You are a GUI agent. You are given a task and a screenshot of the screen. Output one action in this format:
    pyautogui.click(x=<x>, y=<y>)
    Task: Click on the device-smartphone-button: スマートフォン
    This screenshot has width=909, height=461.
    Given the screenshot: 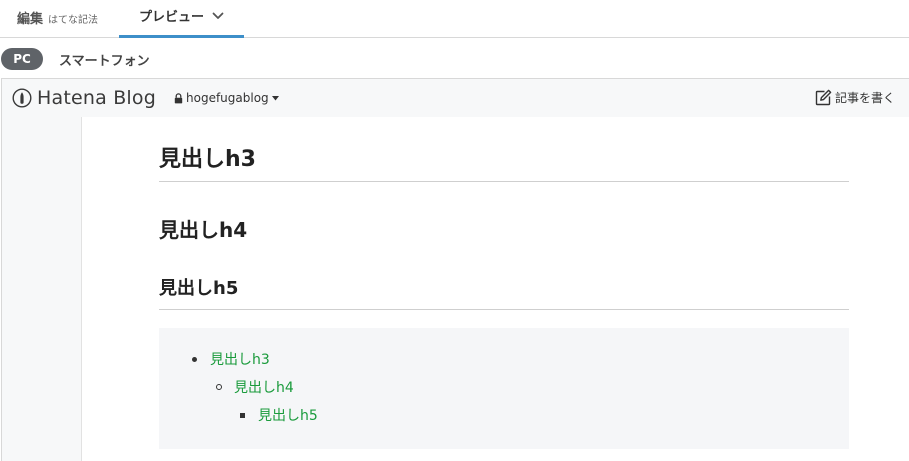 What is the action you would take?
    pyautogui.click(x=104, y=59)
    